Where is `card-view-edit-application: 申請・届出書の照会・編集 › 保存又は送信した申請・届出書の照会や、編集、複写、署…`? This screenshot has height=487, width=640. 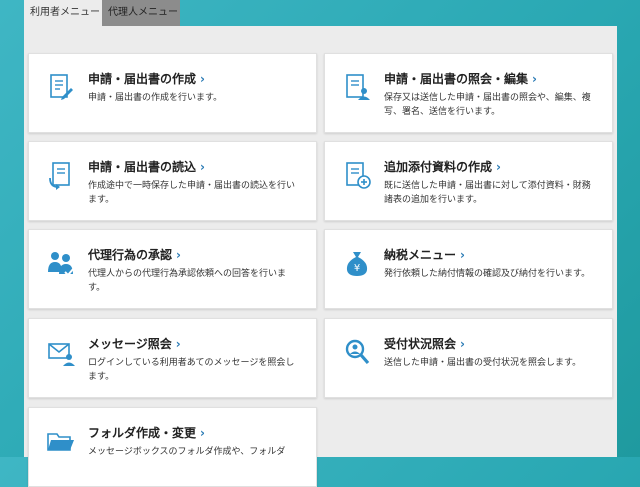 card-view-edit-application: 申請・届出書の照会・編集 › 保存又は送信した申請・届出書の照会や、編集、複写、署… is located at coordinates (468, 93).